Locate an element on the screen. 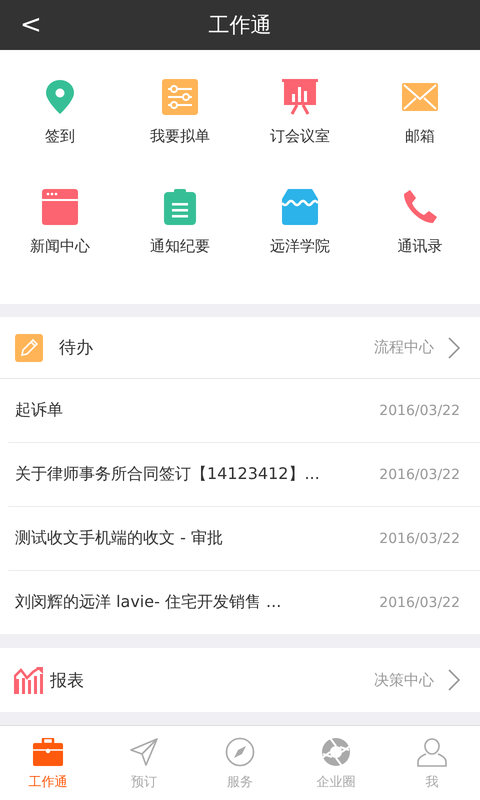 This screenshot has height=800, width=480. app-shortcut: 通知纪要 is located at coordinates (180, 243).